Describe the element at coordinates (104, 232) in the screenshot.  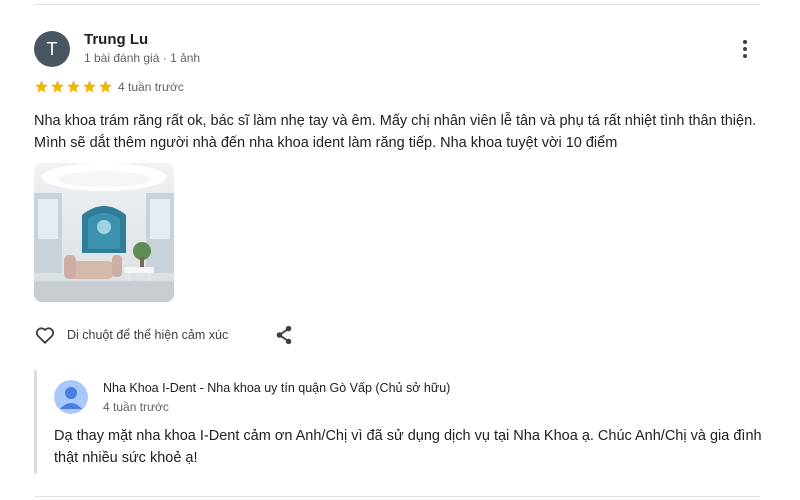
I see `review-photo` at that location.